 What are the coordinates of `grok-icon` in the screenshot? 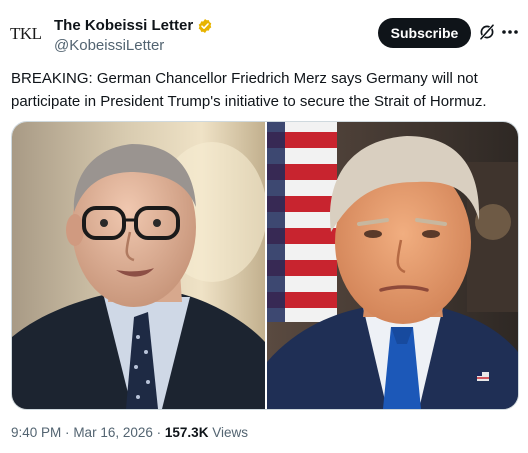 It's located at (487, 32).